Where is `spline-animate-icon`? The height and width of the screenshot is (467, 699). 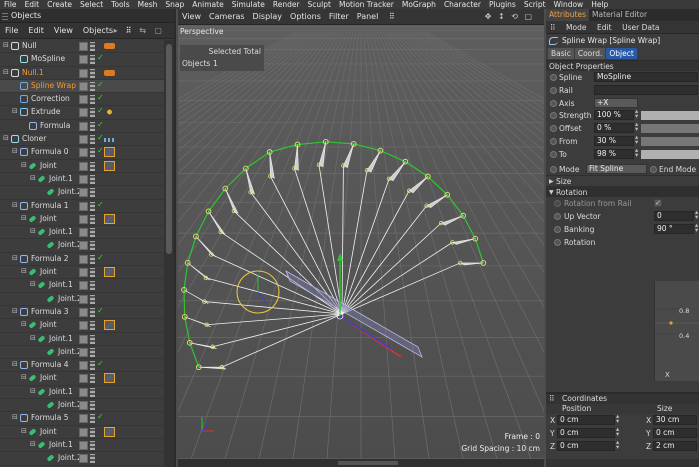
spline-animate-icon is located at coordinates (553, 77).